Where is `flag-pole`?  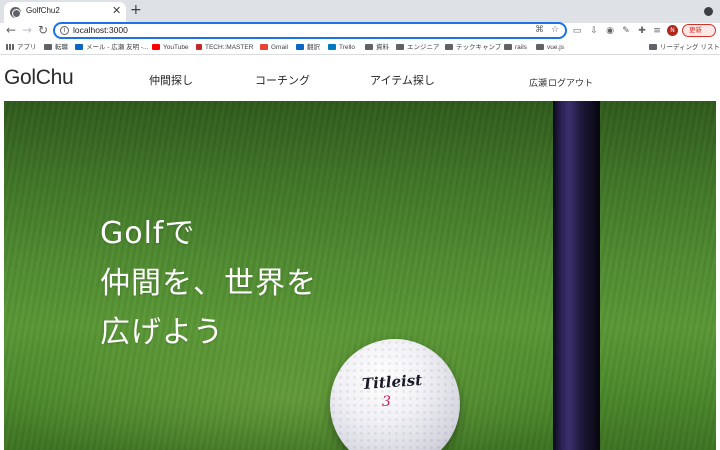 flag-pole is located at coordinates (576, 275).